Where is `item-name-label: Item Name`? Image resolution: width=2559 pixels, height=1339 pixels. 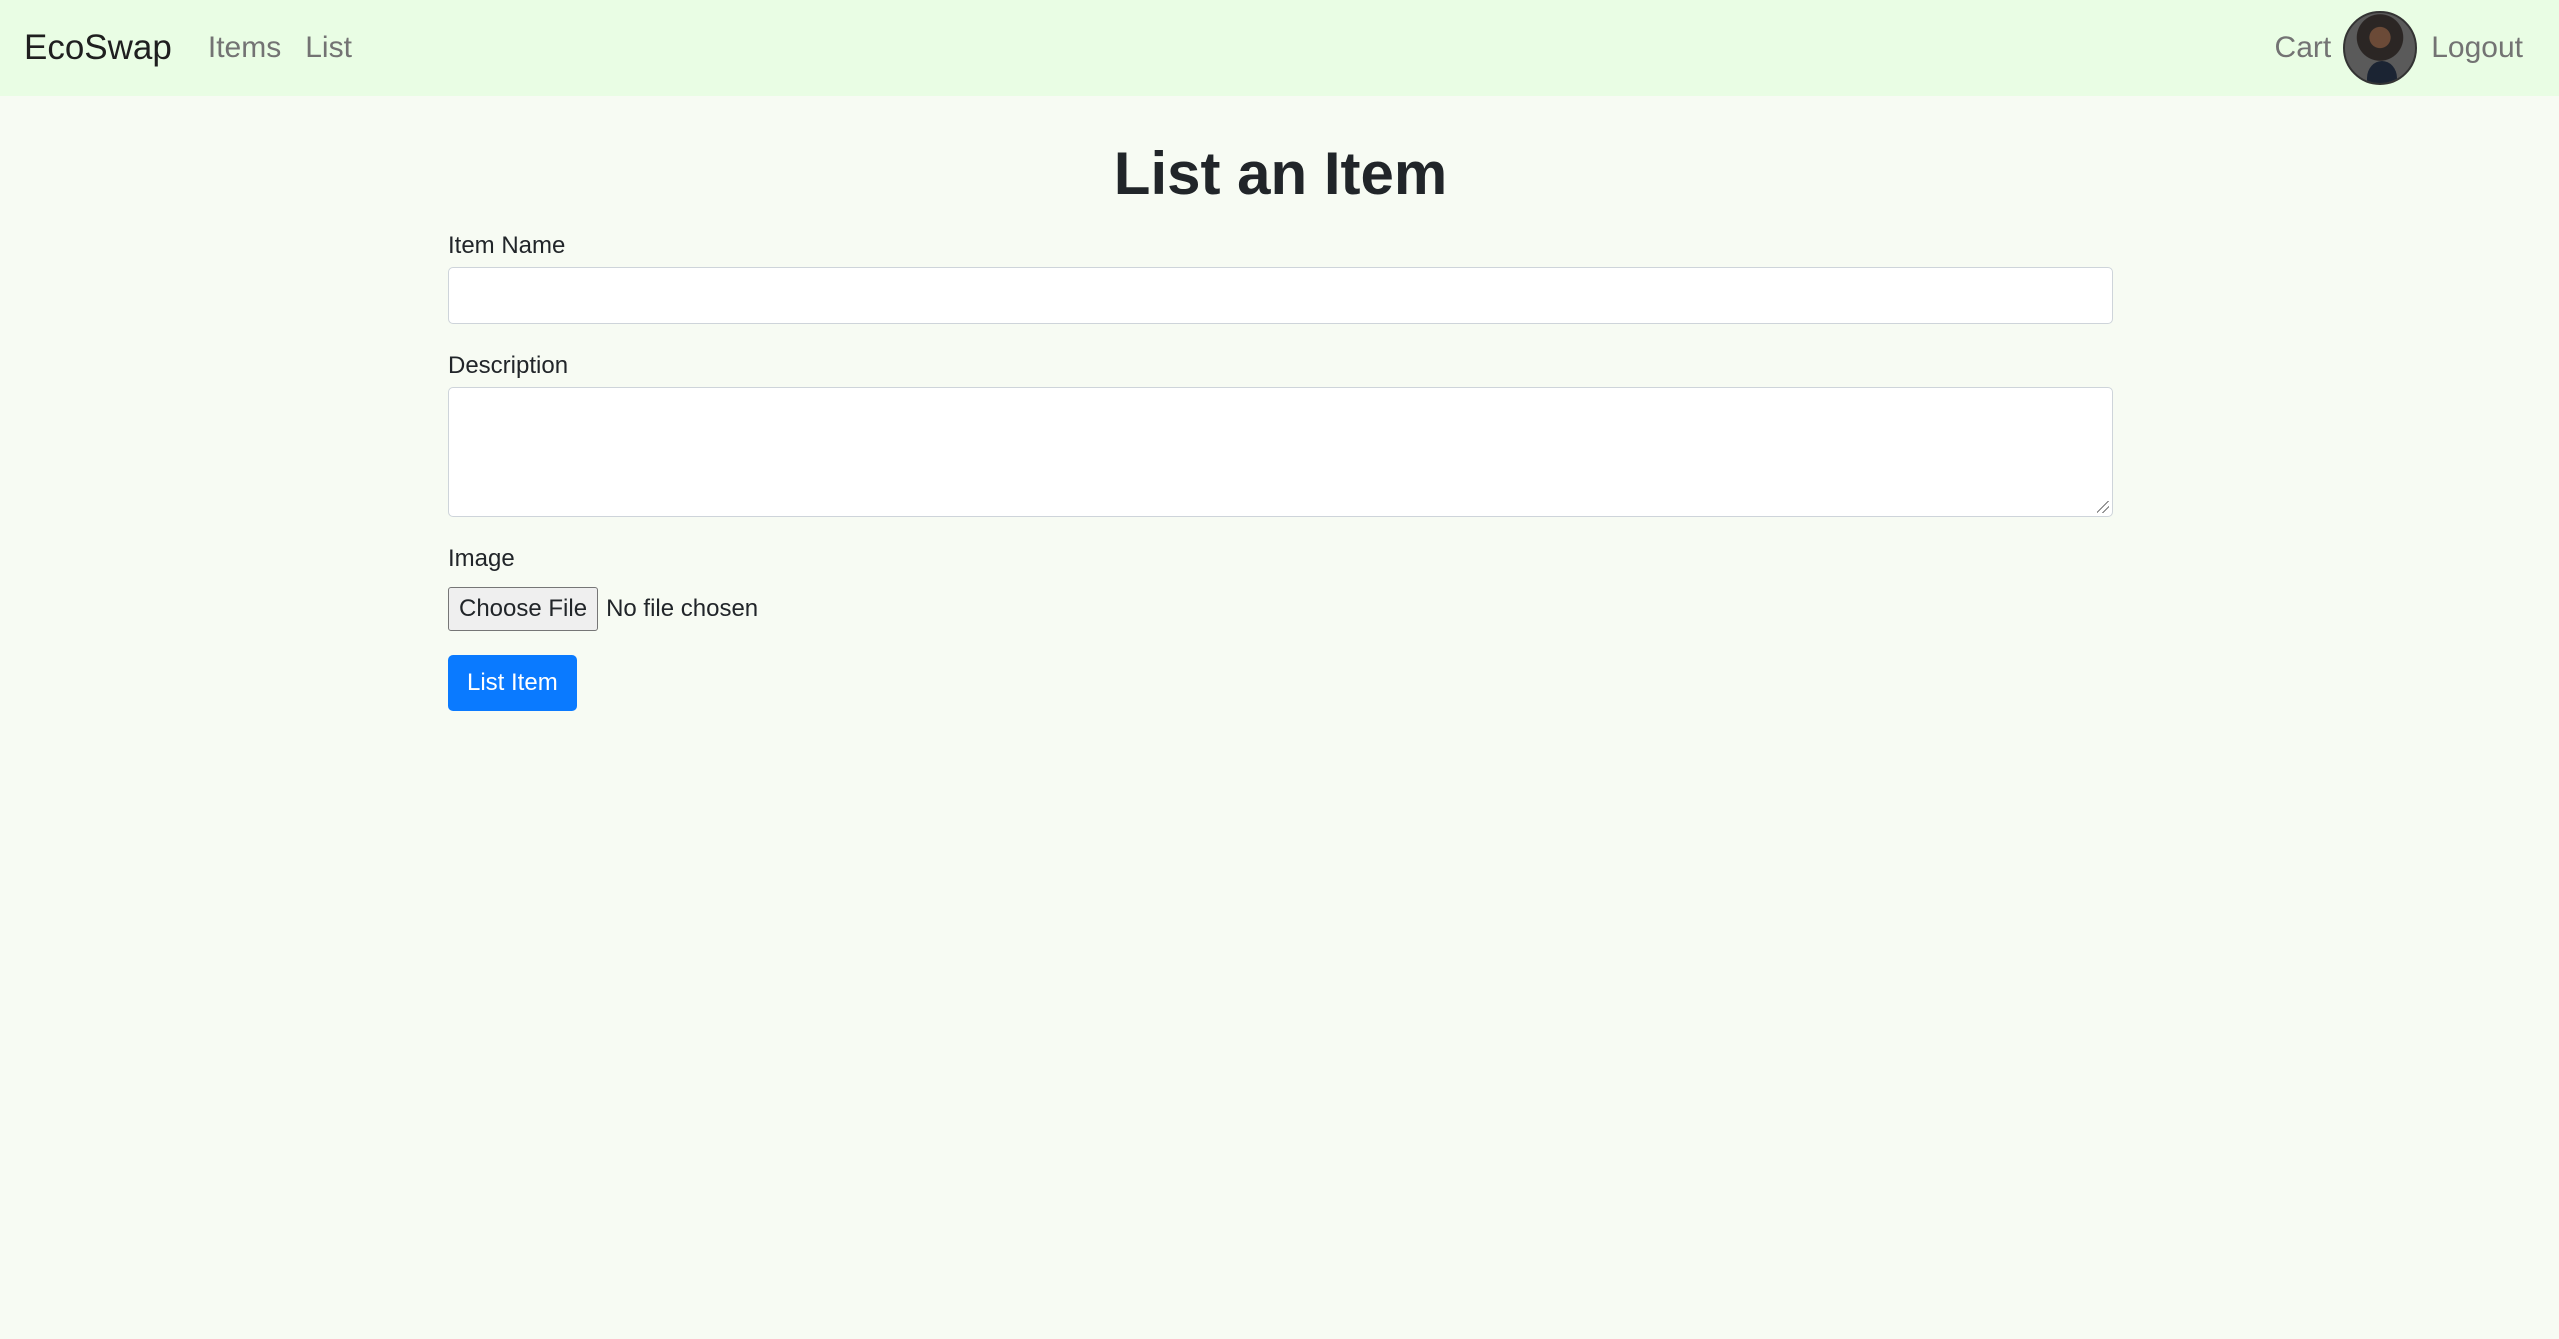
item-name-label: Item Name is located at coordinates (507, 245).